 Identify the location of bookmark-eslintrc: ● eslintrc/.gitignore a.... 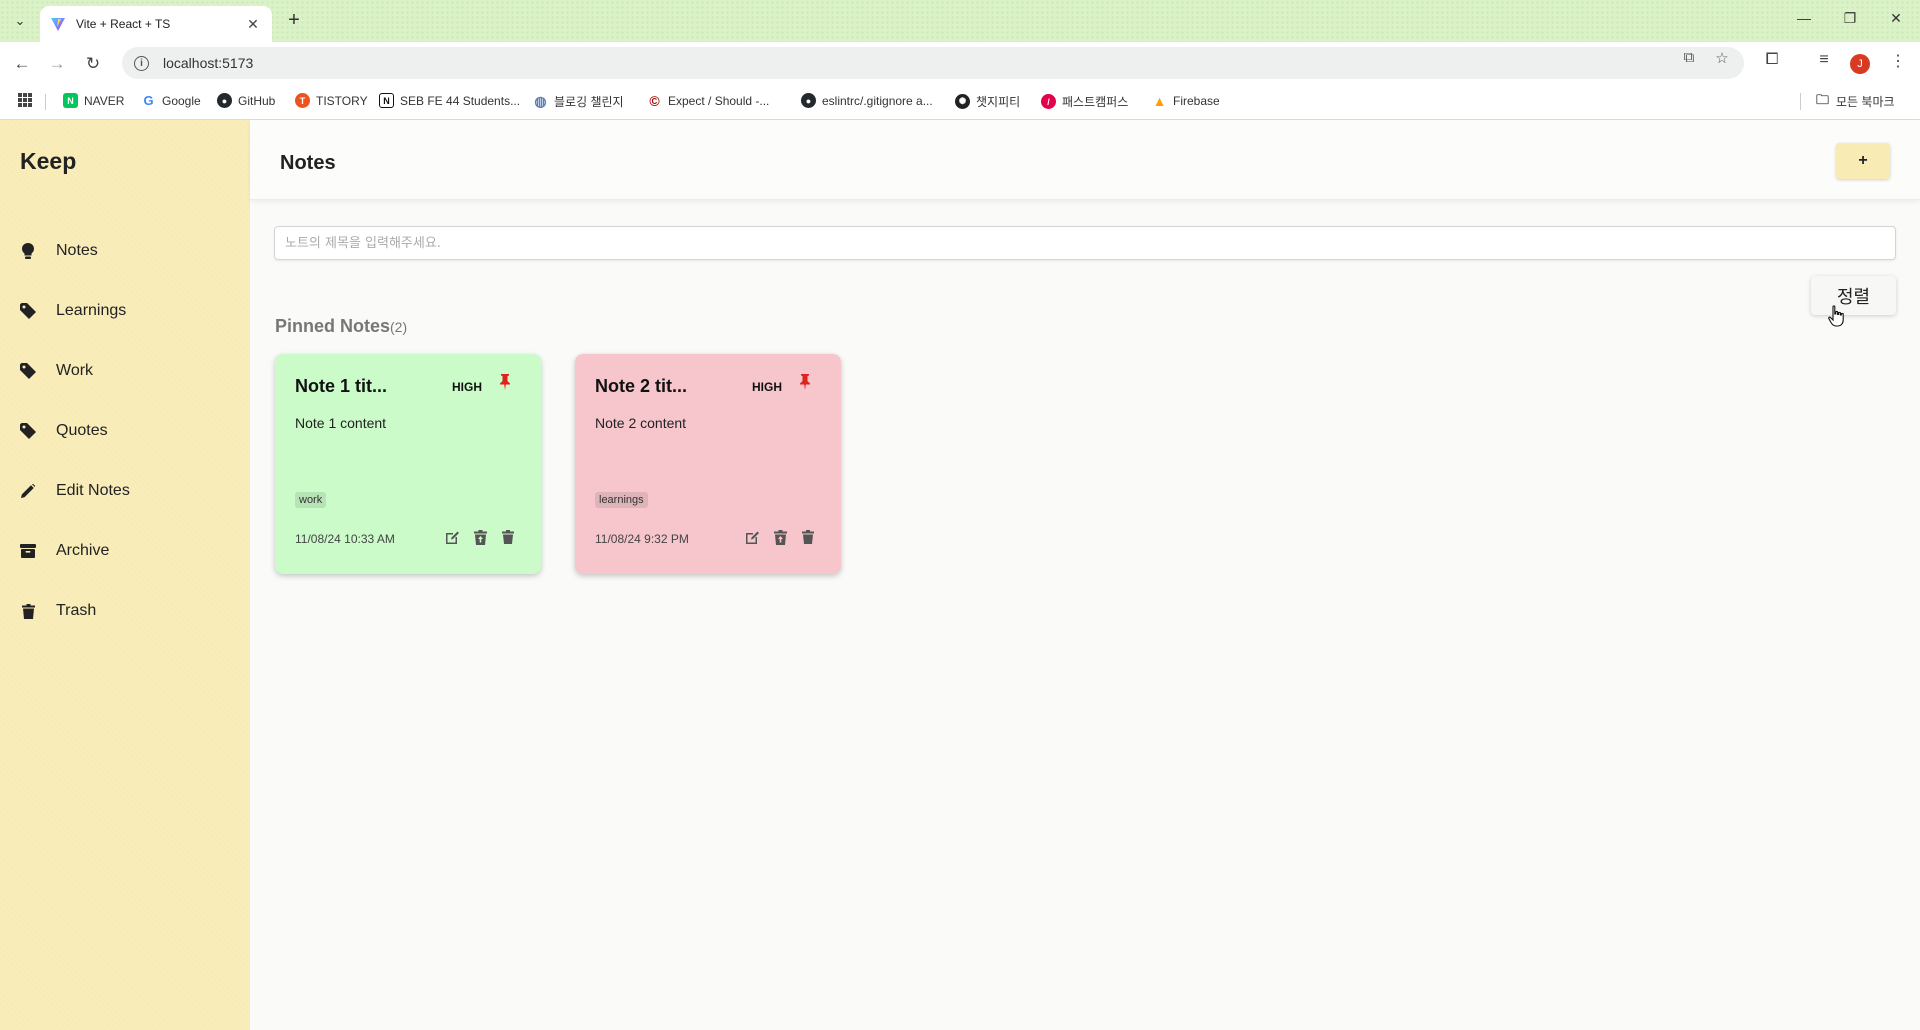
(867, 100).